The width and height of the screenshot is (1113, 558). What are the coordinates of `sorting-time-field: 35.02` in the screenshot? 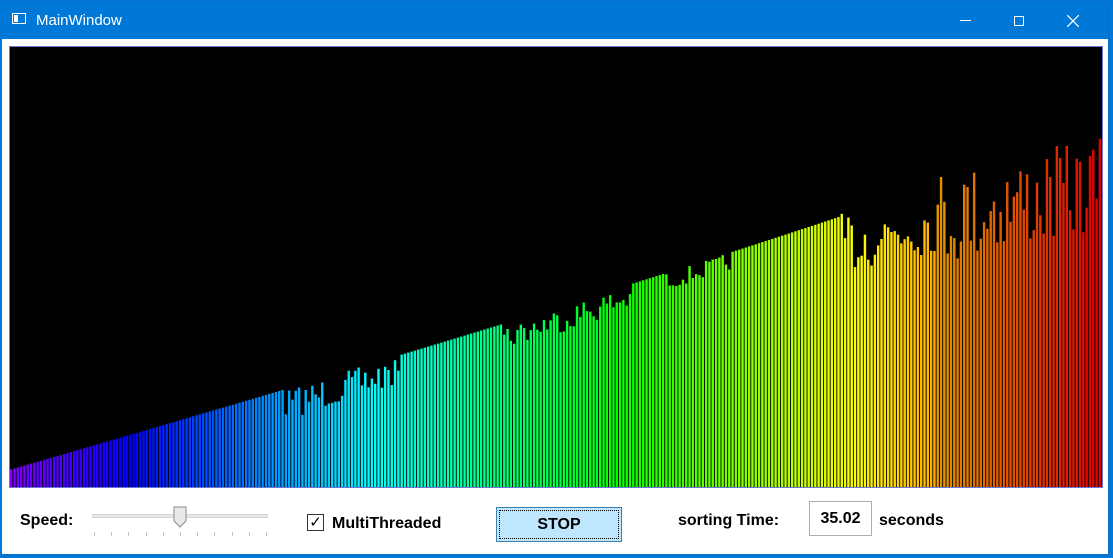 It's located at (840, 518).